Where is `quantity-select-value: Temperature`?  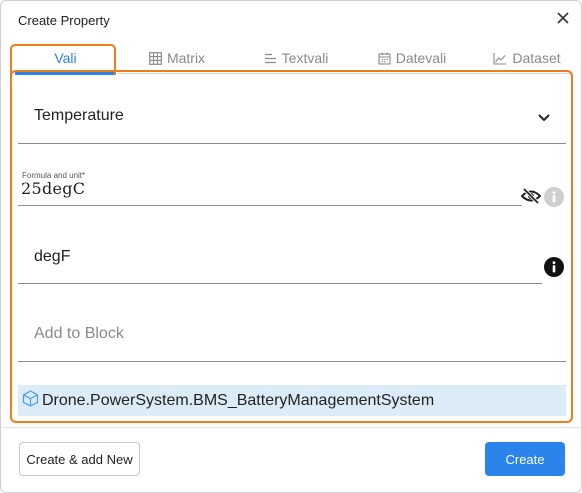
quantity-select-value: Temperature is located at coordinates (79, 115).